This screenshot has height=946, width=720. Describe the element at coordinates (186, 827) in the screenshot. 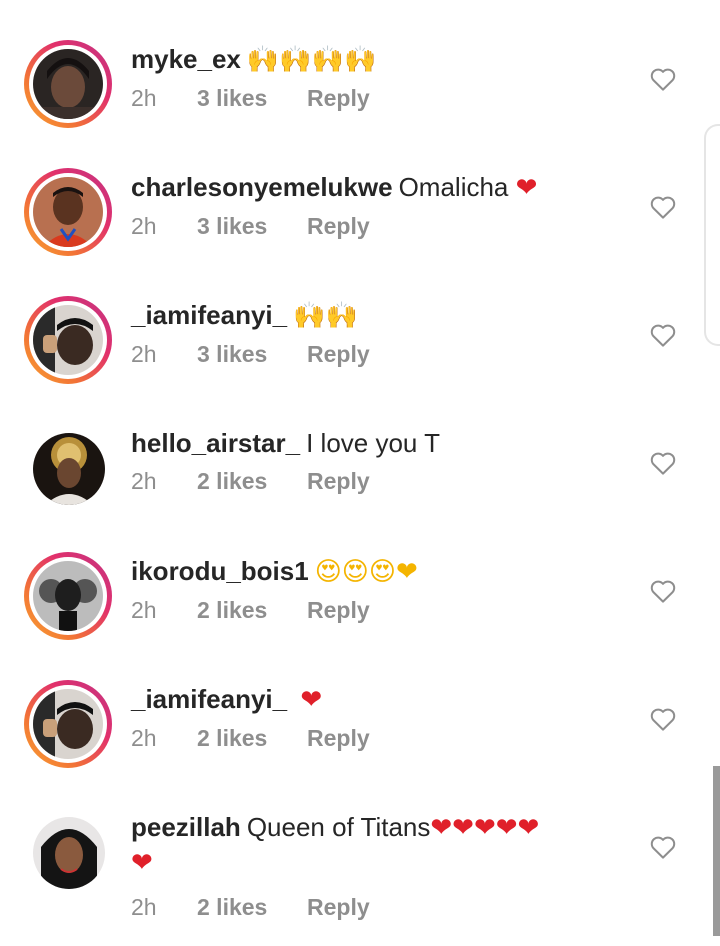

I see `comment-username: peezillah` at that location.